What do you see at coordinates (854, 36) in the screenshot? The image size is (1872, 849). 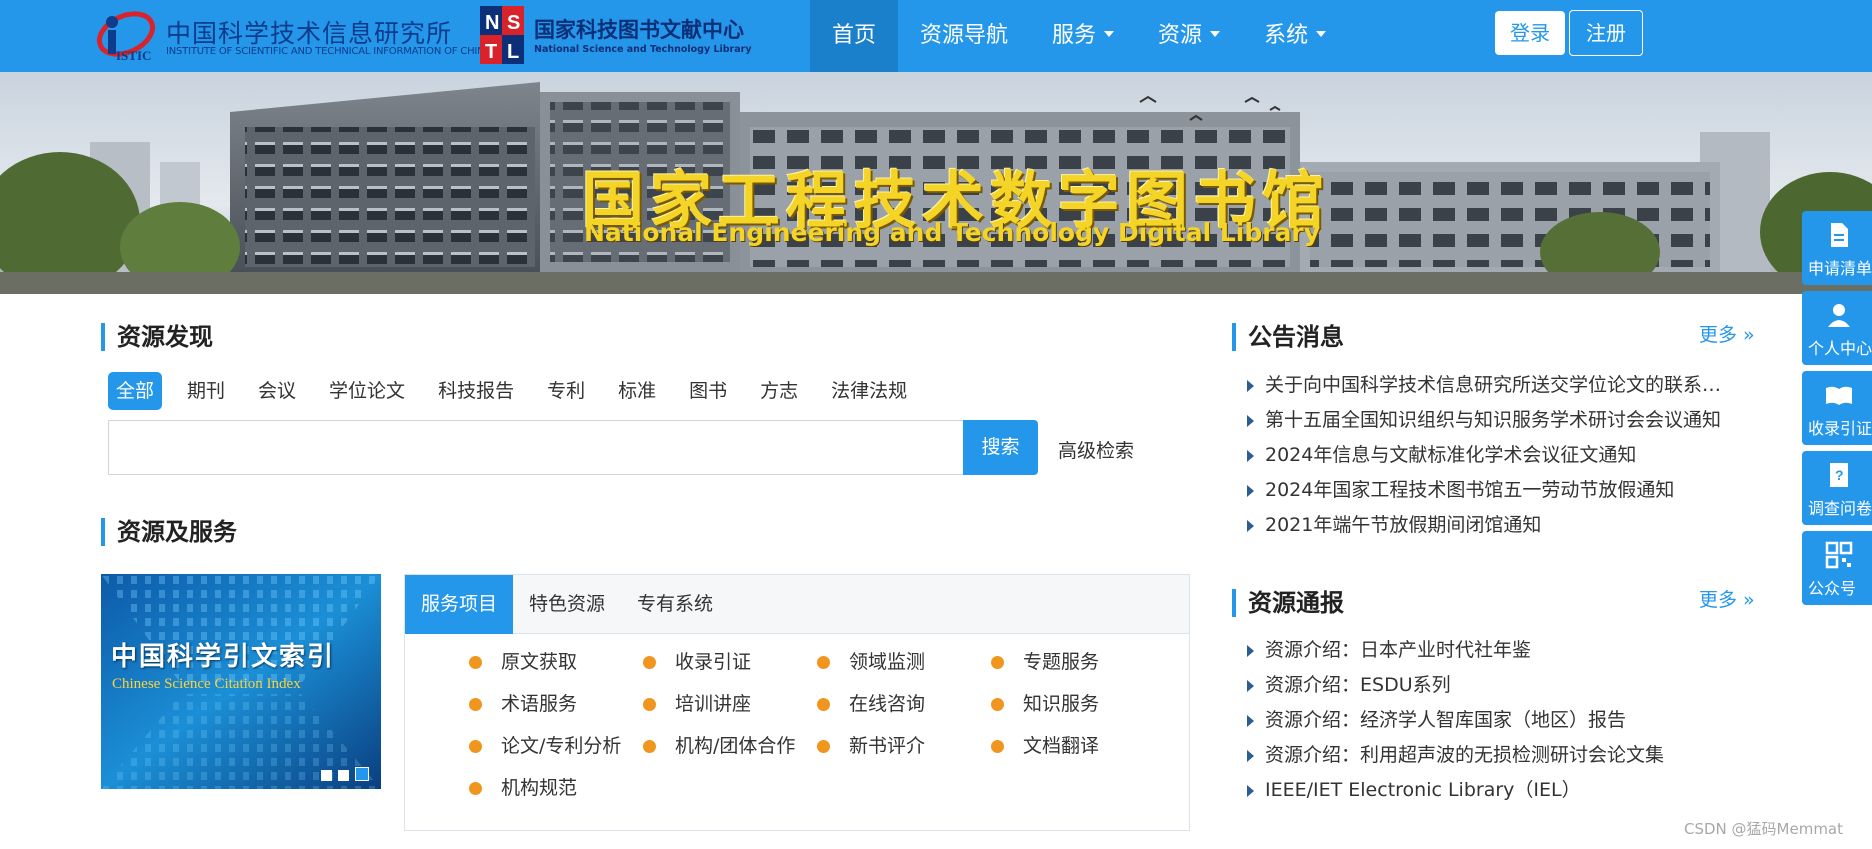 I see `nav-home: 首页` at bounding box center [854, 36].